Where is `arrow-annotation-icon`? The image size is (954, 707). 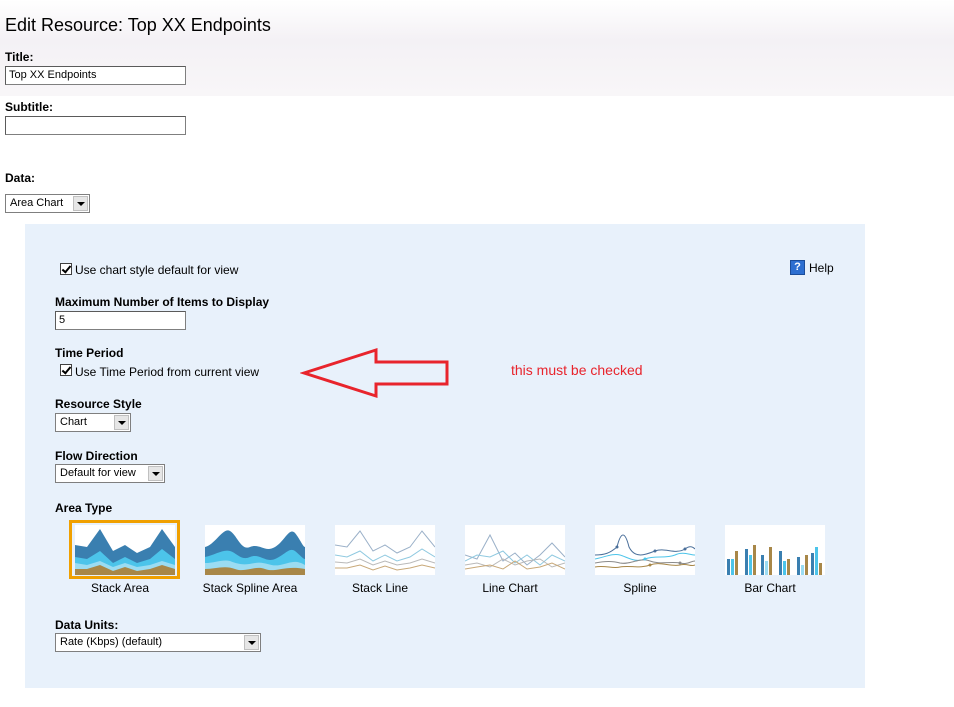
arrow-annotation-icon is located at coordinates (374, 373).